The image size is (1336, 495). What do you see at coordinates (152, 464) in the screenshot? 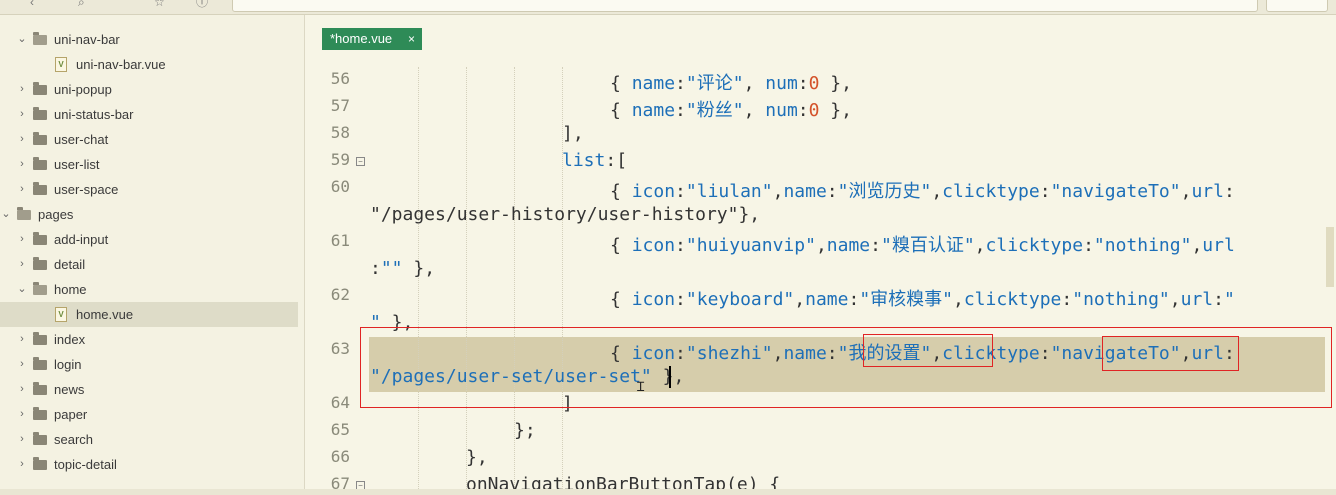
I see `sidebar-item-topic-detail: › topic-detail` at bounding box center [152, 464].